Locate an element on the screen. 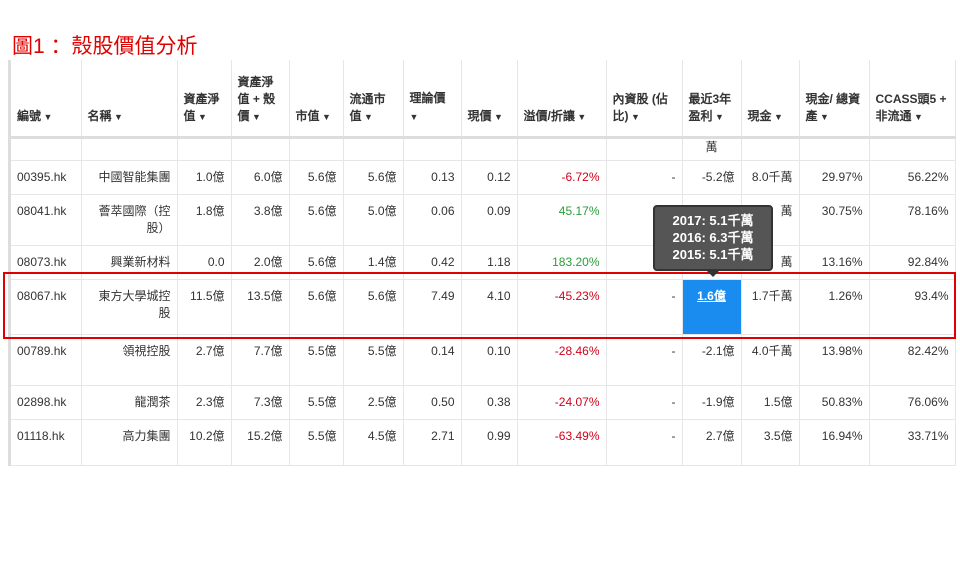 The height and width of the screenshot is (562, 960). cell-nav: 1.8億 is located at coordinates (204, 220).